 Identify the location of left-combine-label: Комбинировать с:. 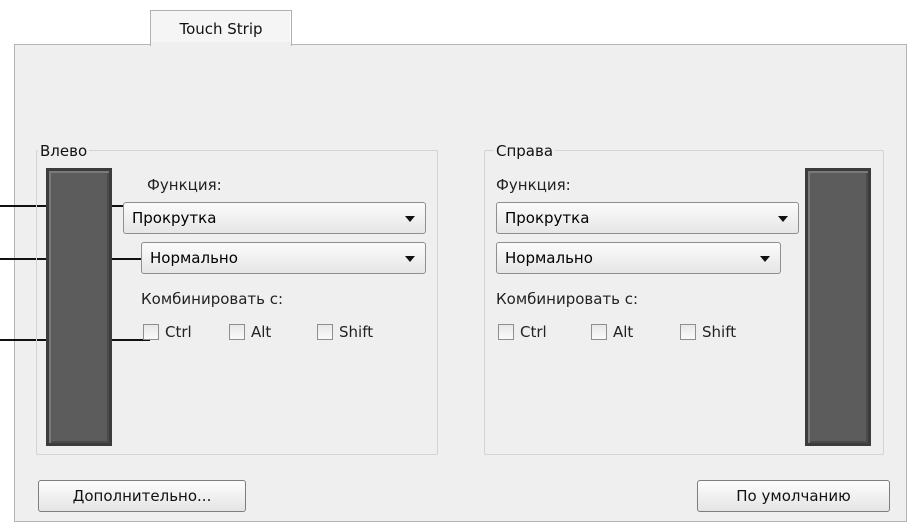
(212, 299).